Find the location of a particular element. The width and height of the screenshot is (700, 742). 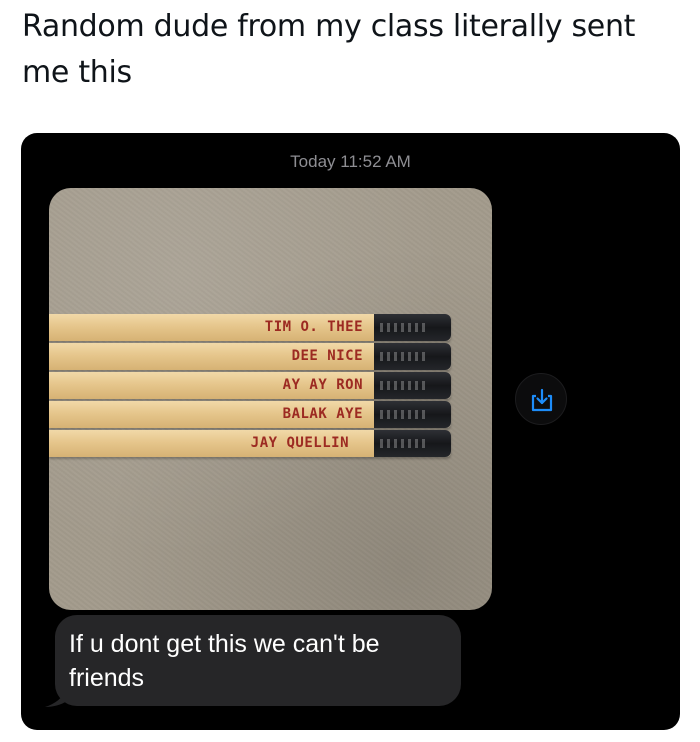

pencil-name: TIM O. THEE is located at coordinates (313, 327).